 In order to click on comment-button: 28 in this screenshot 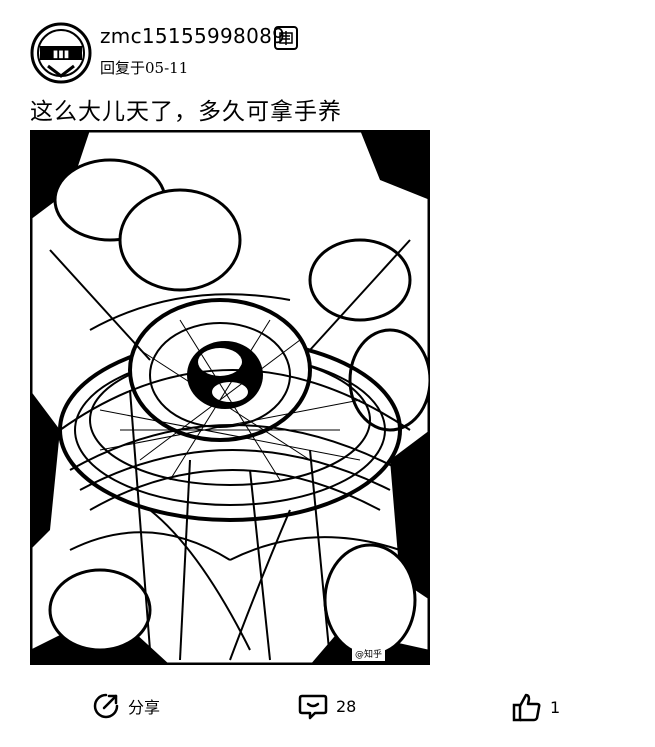, I will do `click(327, 706)`.